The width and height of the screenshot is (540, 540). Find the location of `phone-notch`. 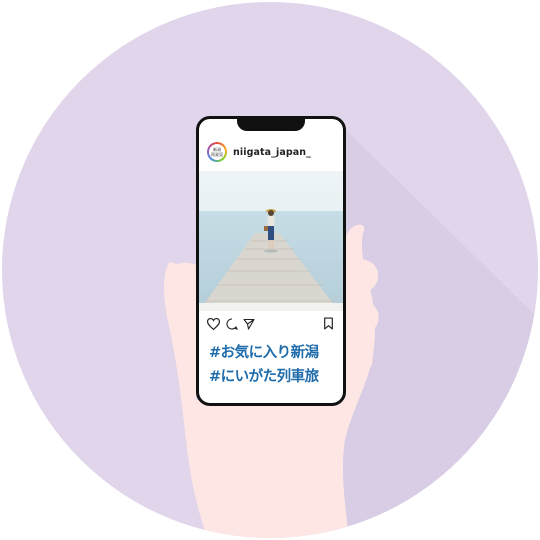

phone-notch is located at coordinates (271, 125).